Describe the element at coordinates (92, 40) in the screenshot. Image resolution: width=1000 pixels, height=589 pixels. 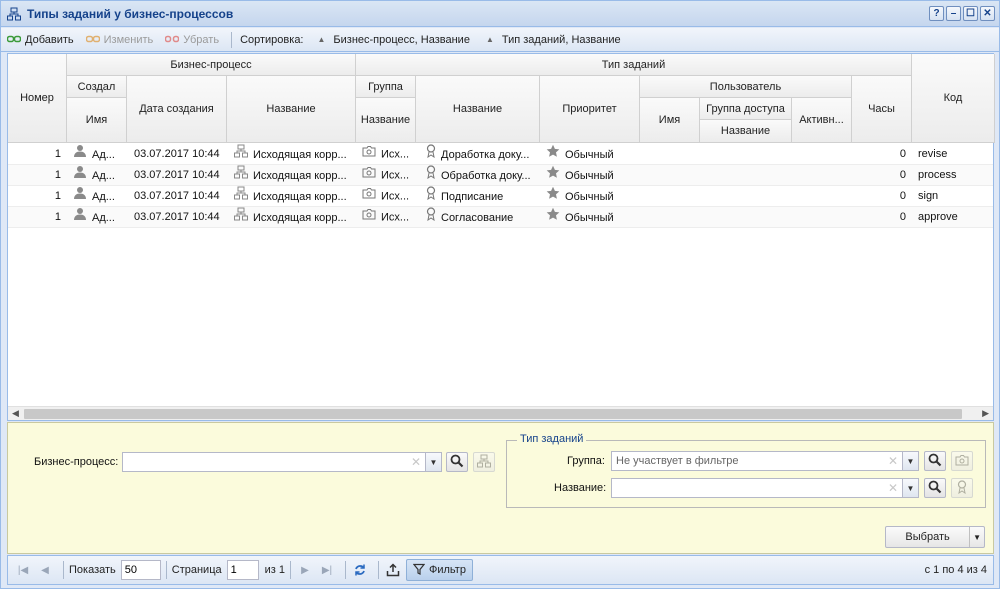
I see `link-edit-icon` at that location.